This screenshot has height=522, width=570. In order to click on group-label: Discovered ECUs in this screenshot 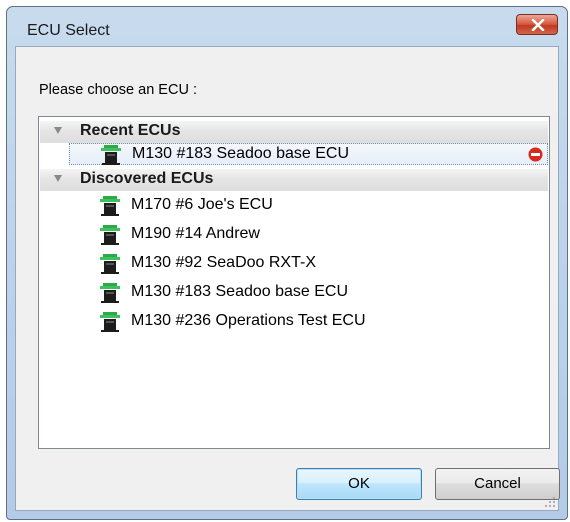, I will do `click(147, 178)`.